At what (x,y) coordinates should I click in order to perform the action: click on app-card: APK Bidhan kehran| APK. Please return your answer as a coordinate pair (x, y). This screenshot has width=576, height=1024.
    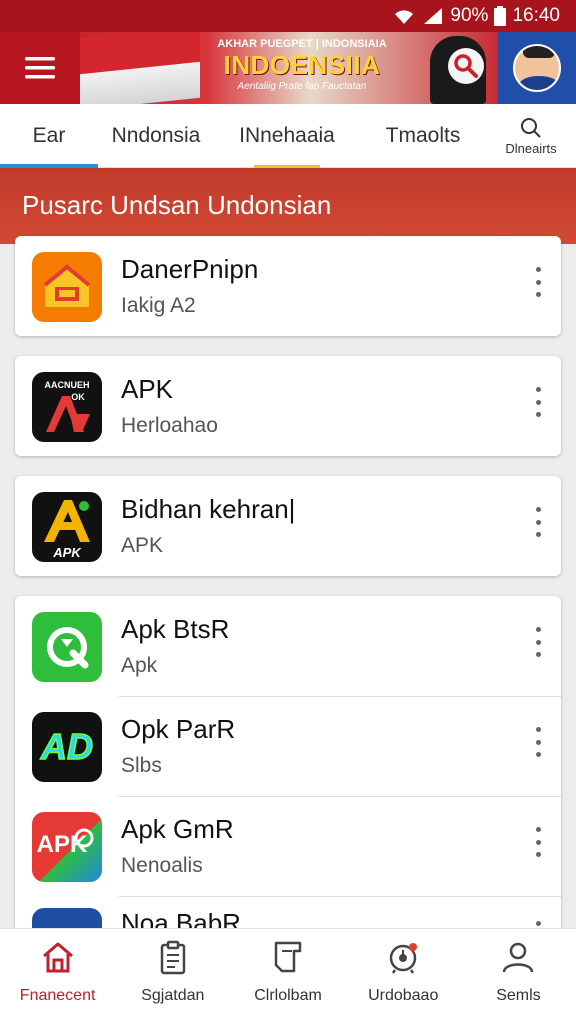
    Looking at the image, I should click on (288, 526).